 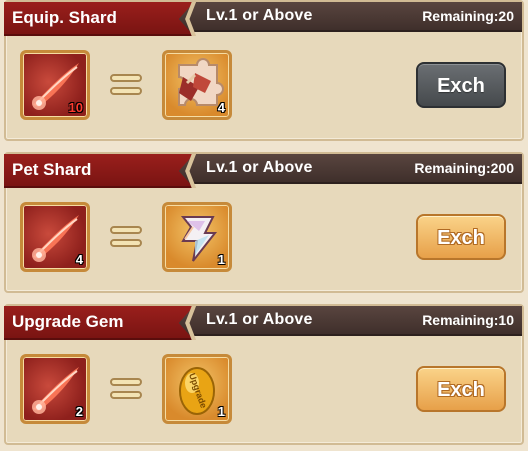 I want to click on item-title: Pet Shard, so click(x=52, y=169).